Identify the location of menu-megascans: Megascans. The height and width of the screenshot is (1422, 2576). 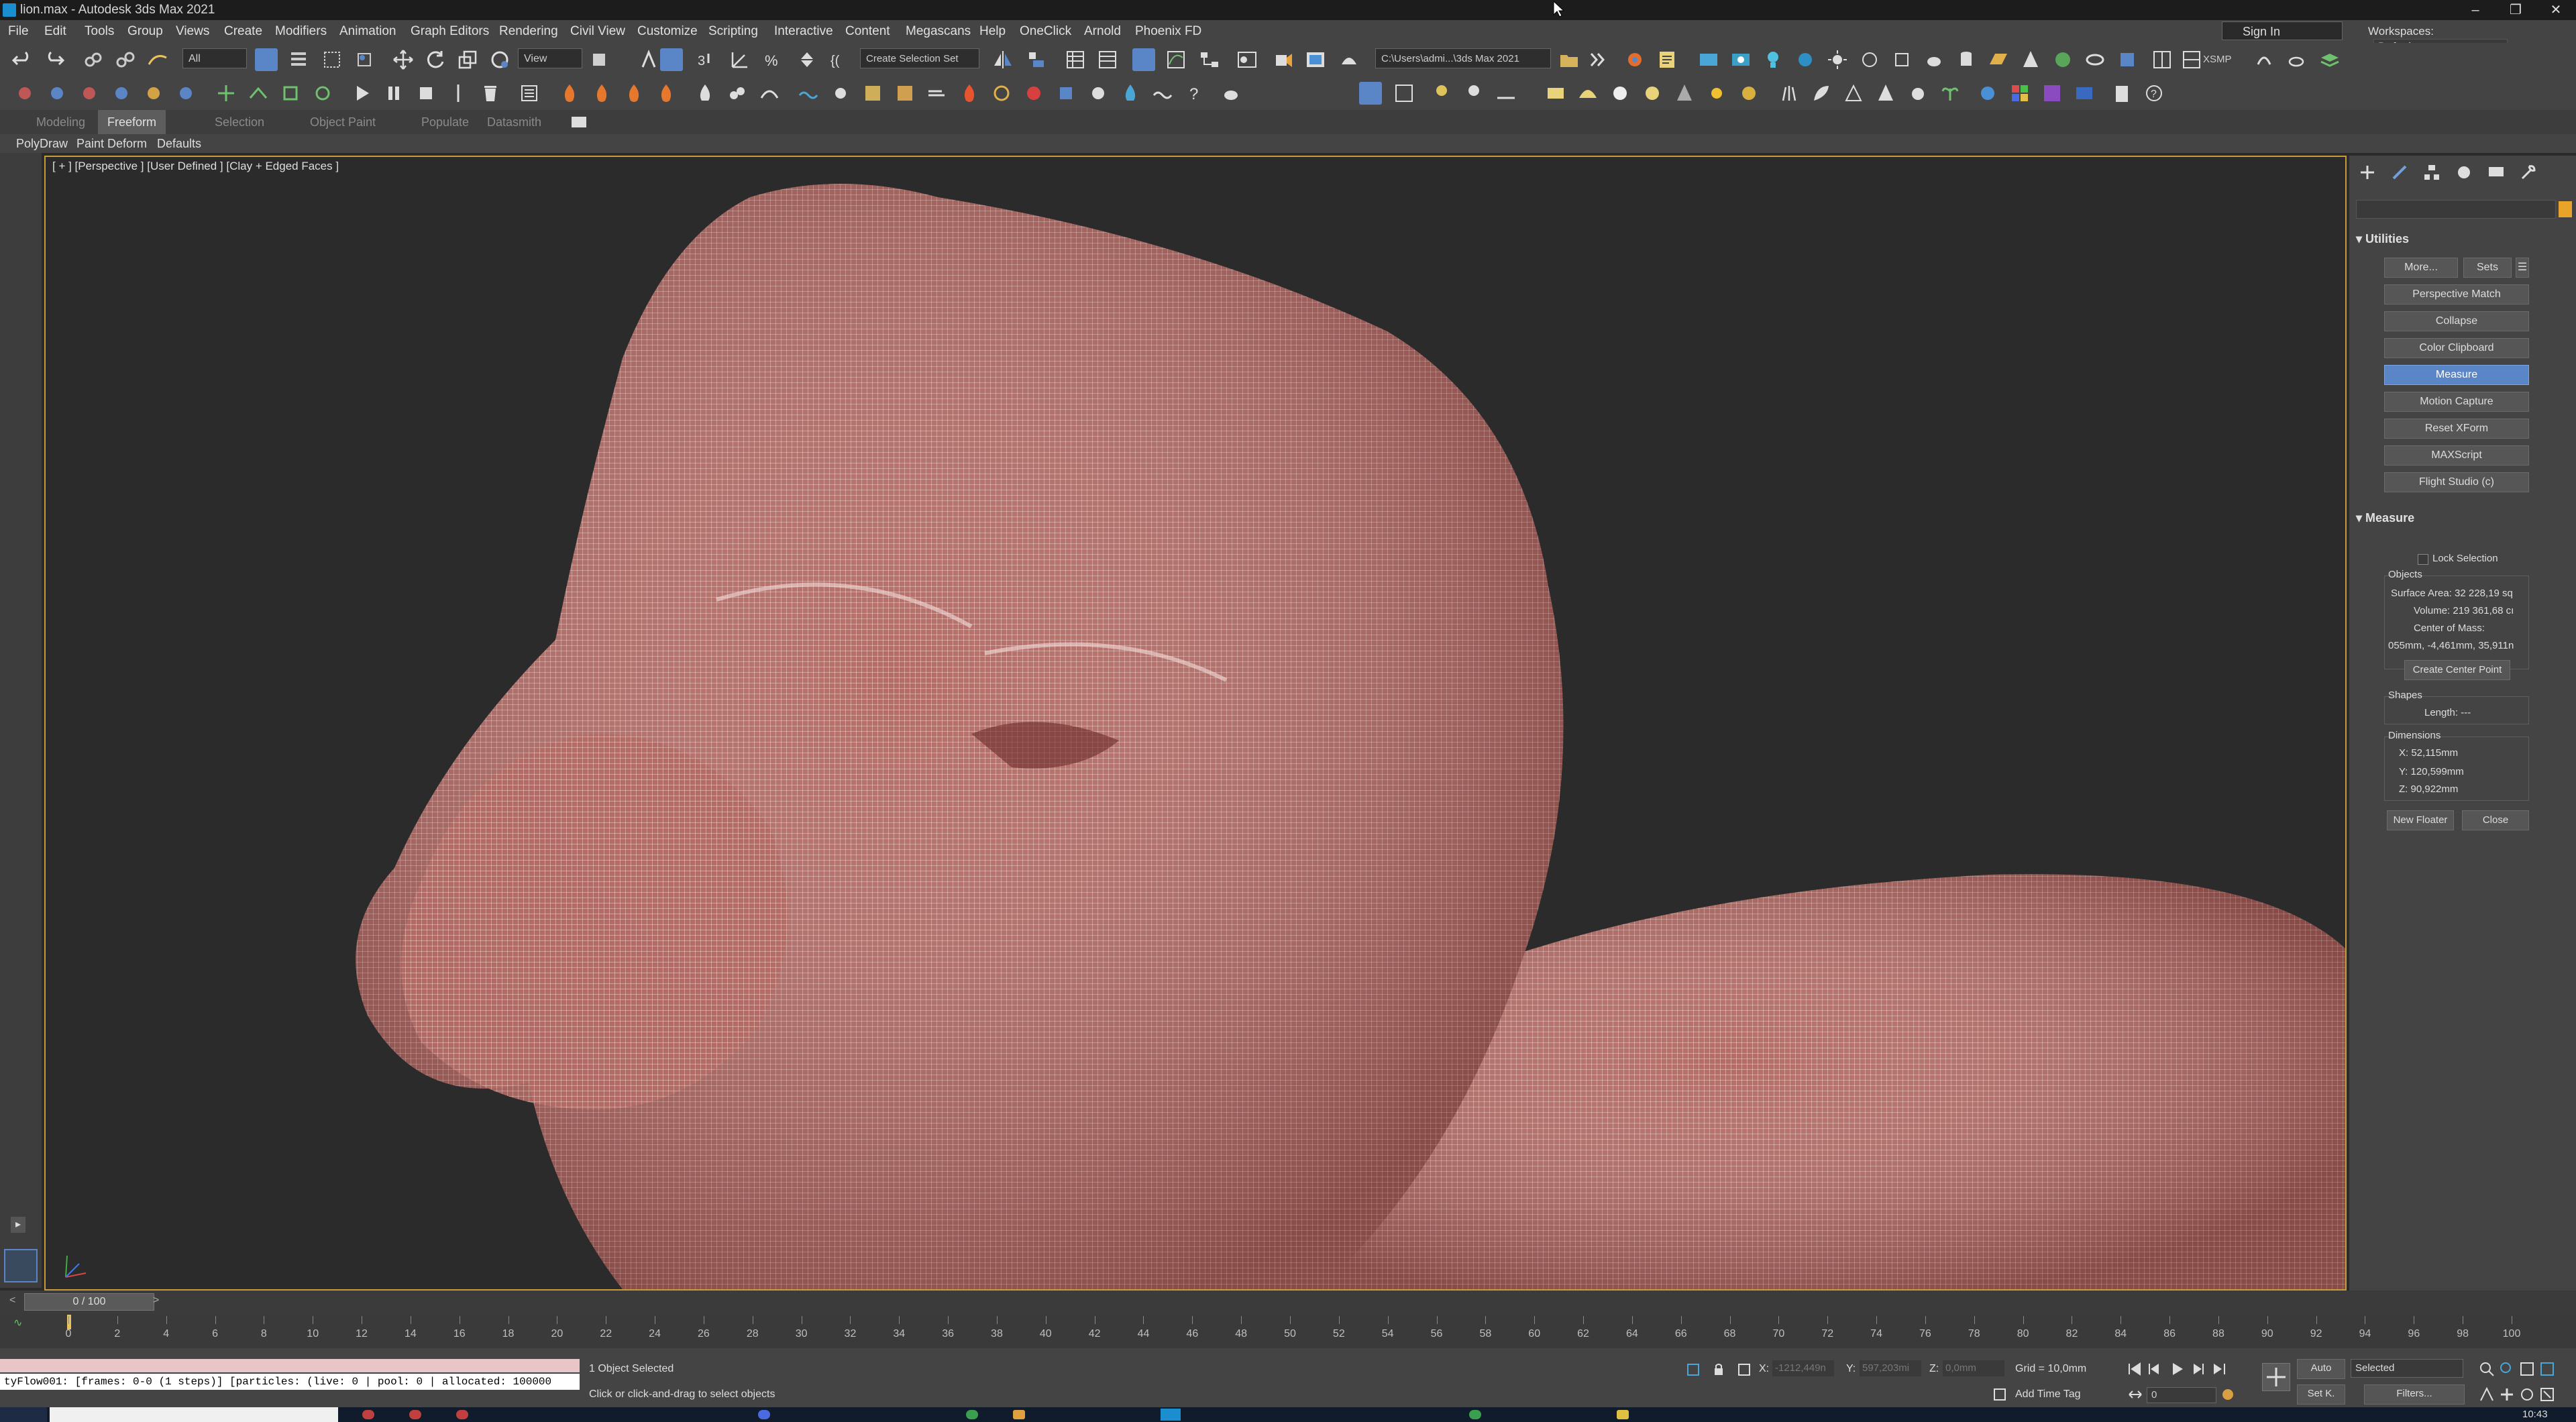
(938, 32).